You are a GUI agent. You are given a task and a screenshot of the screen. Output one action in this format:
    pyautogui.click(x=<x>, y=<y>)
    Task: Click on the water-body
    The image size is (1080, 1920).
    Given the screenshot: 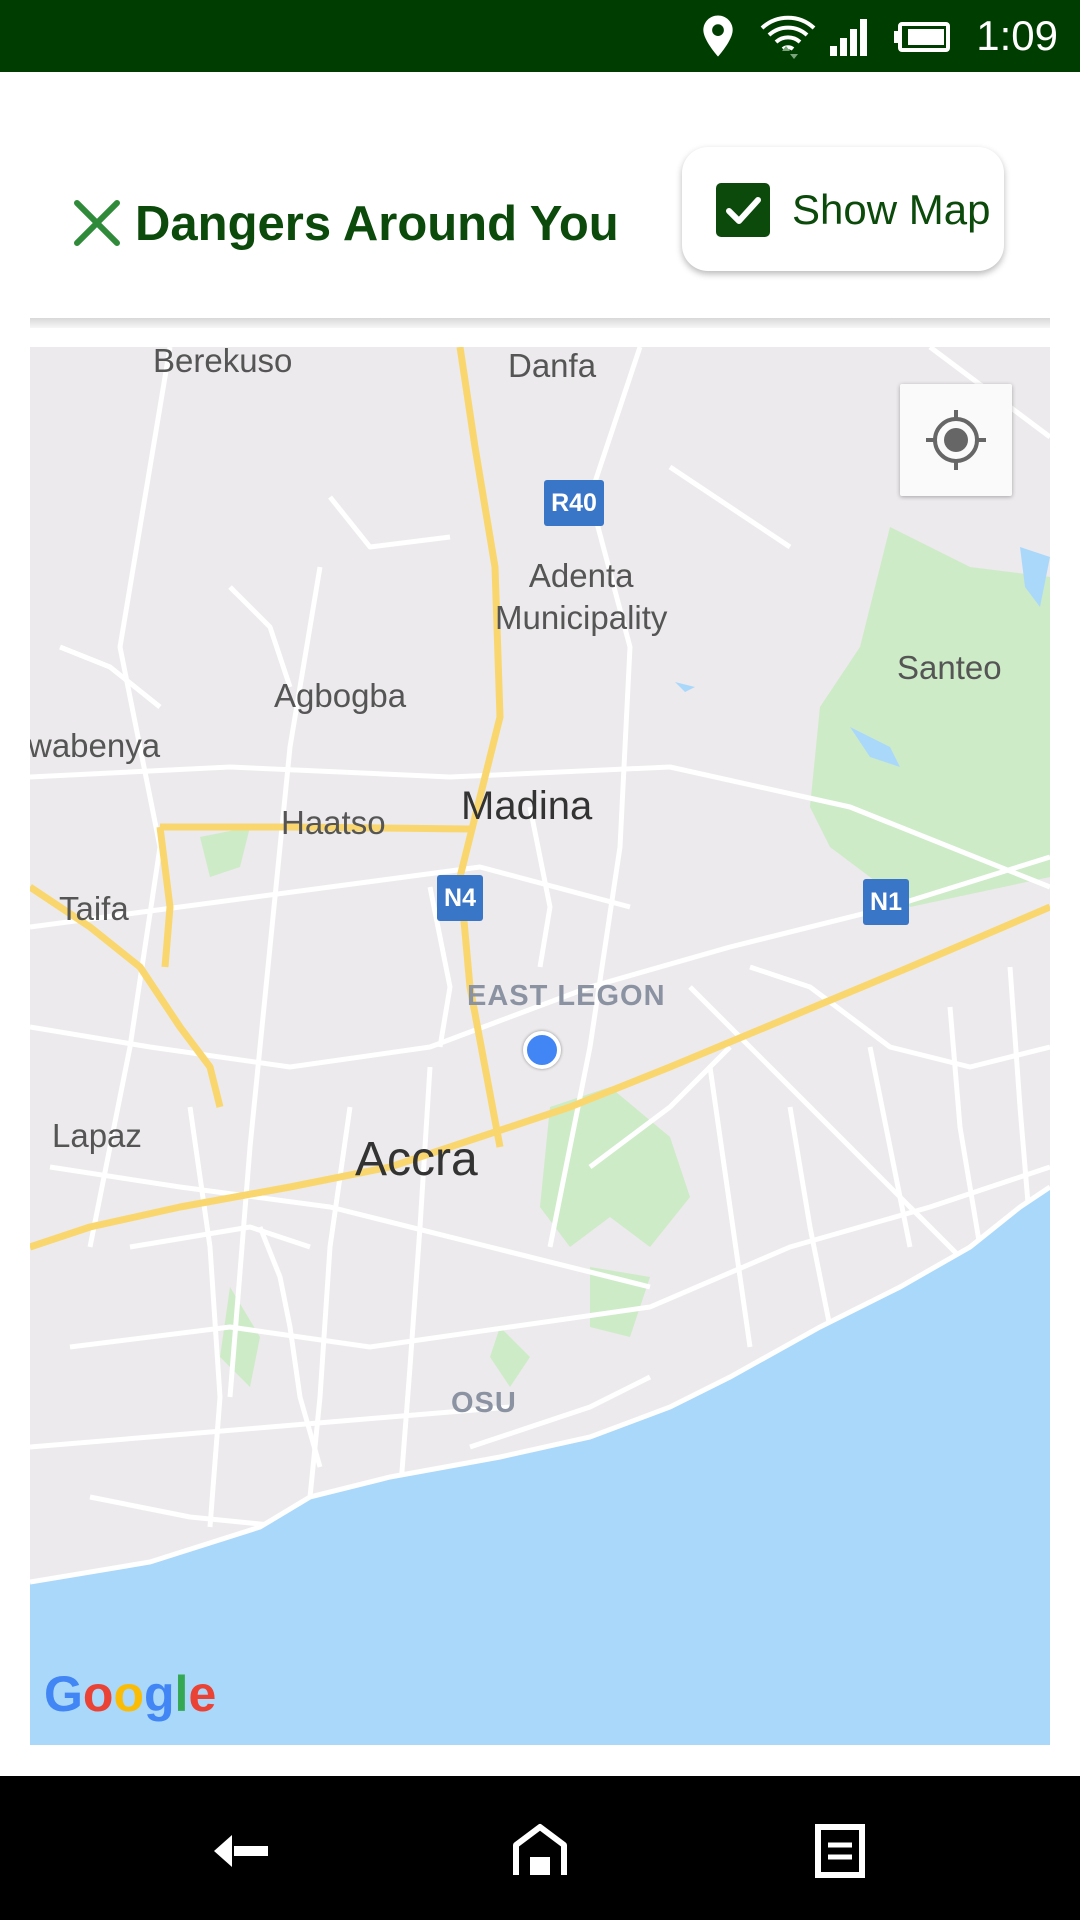 What is the action you would take?
    pyautogui.click(x=685, y=687)
    